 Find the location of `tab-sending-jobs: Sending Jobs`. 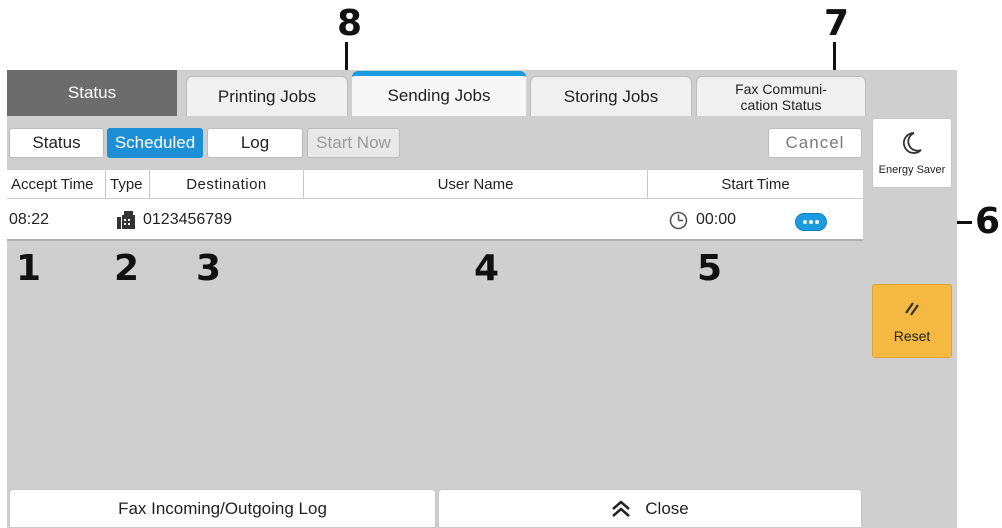

tab-sending-jobs: Sending Jobs is located at coordinates (439, 93).